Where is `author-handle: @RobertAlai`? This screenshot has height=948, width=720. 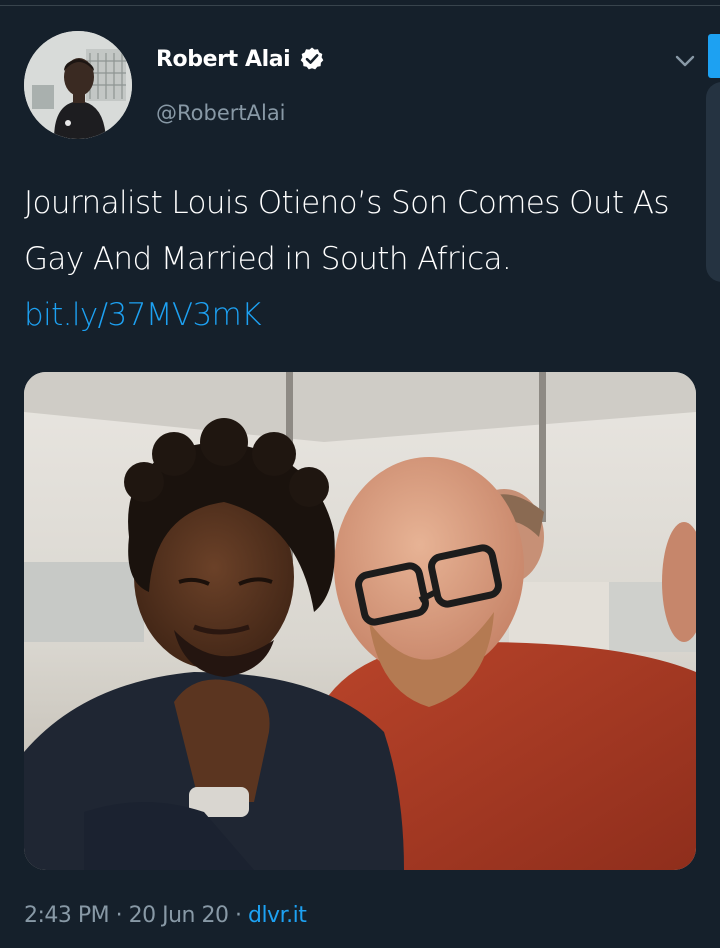 author-handle: @RobertAlai is located at coordinates (221, 113).